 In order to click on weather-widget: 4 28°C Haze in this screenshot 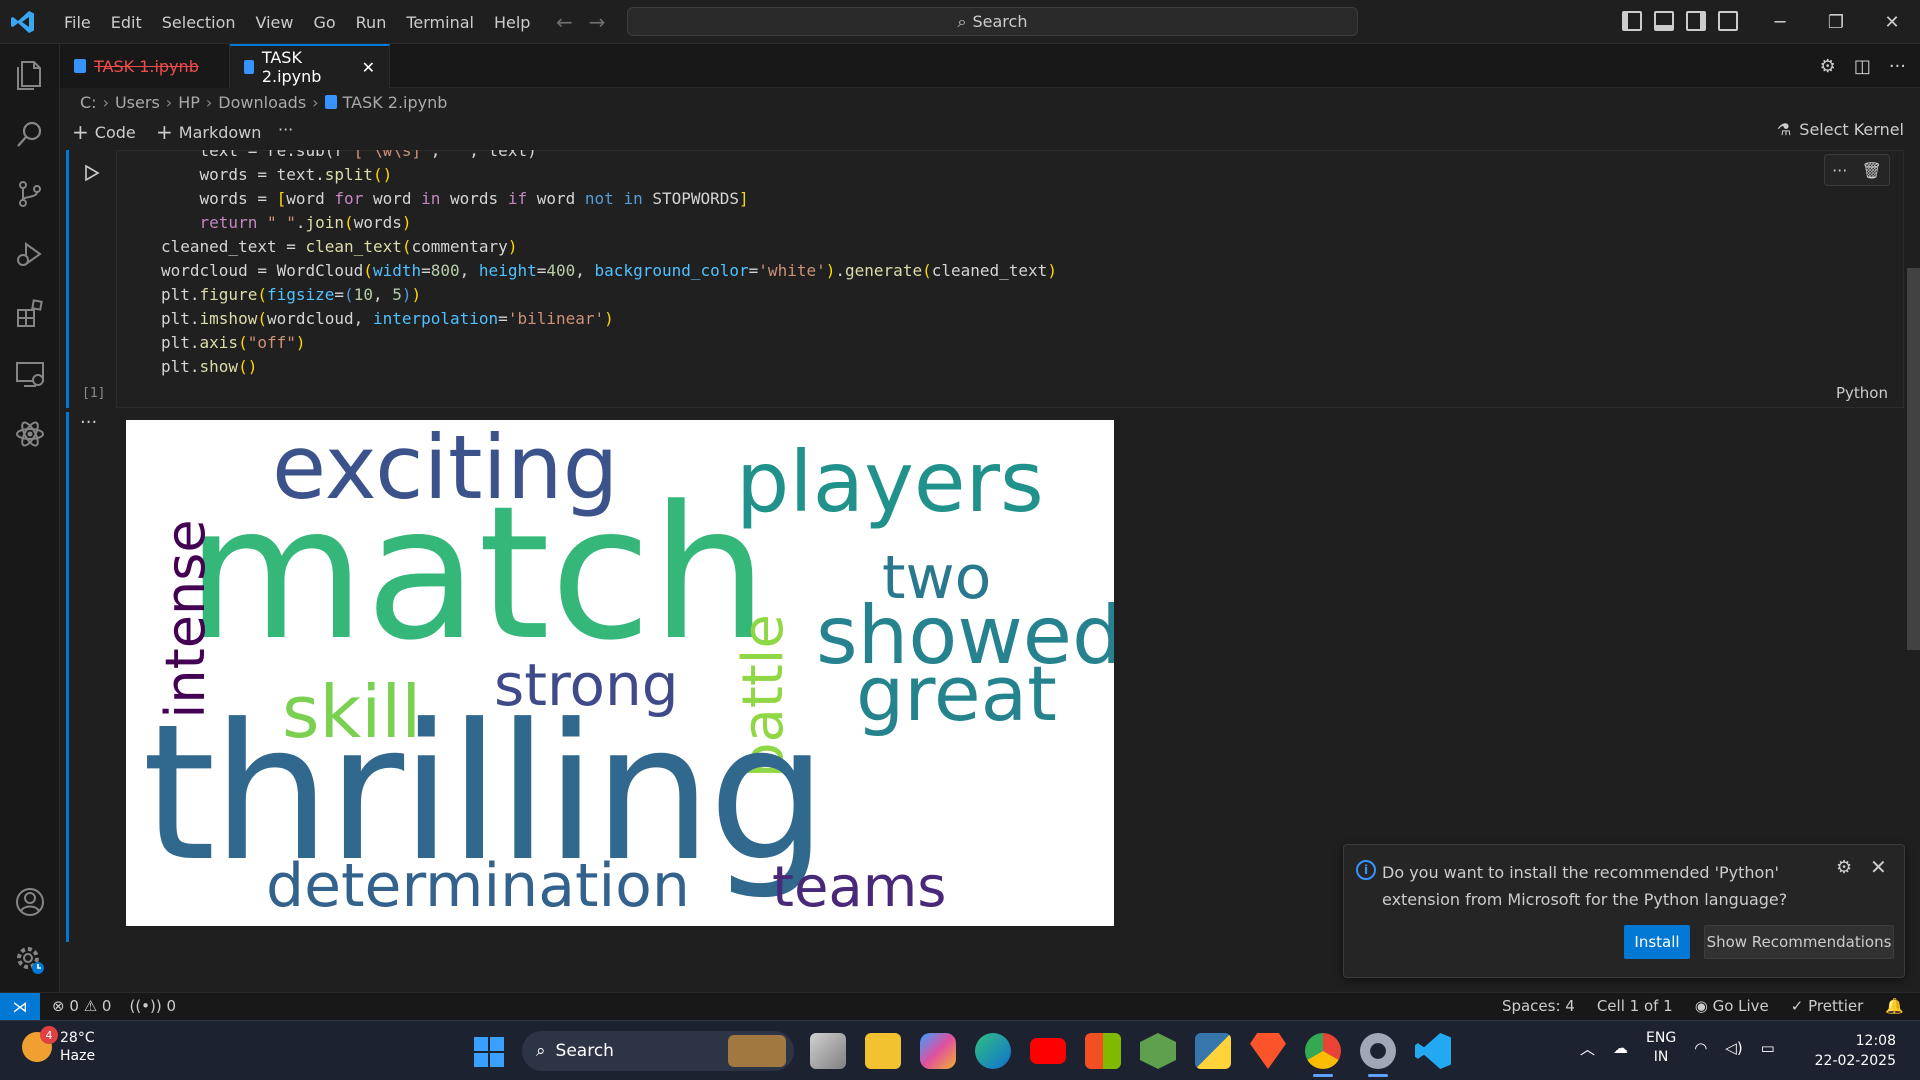, I will do `click(58, 1045)`.